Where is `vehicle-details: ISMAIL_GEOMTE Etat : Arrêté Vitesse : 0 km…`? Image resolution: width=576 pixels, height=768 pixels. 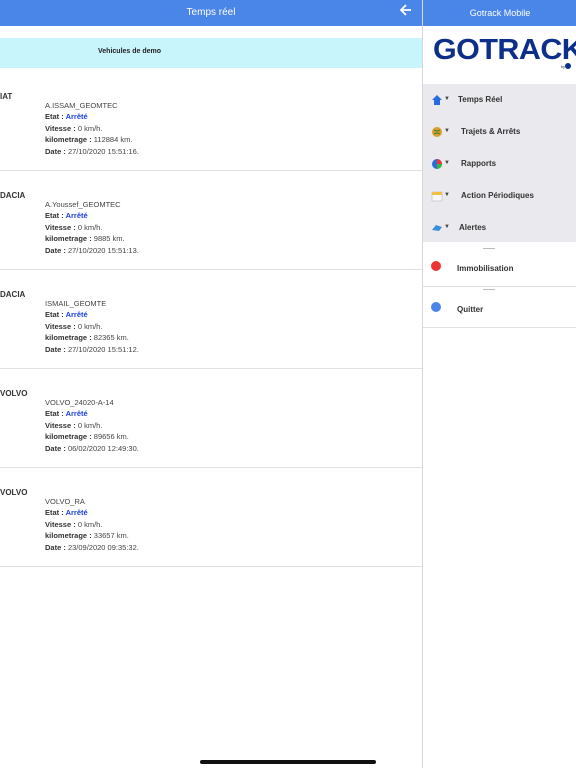
vehicle-details: ISMAIL_GEOMTE Etat : Arrêté Vitesse : 0 km… is located at coordinates (92, 326).